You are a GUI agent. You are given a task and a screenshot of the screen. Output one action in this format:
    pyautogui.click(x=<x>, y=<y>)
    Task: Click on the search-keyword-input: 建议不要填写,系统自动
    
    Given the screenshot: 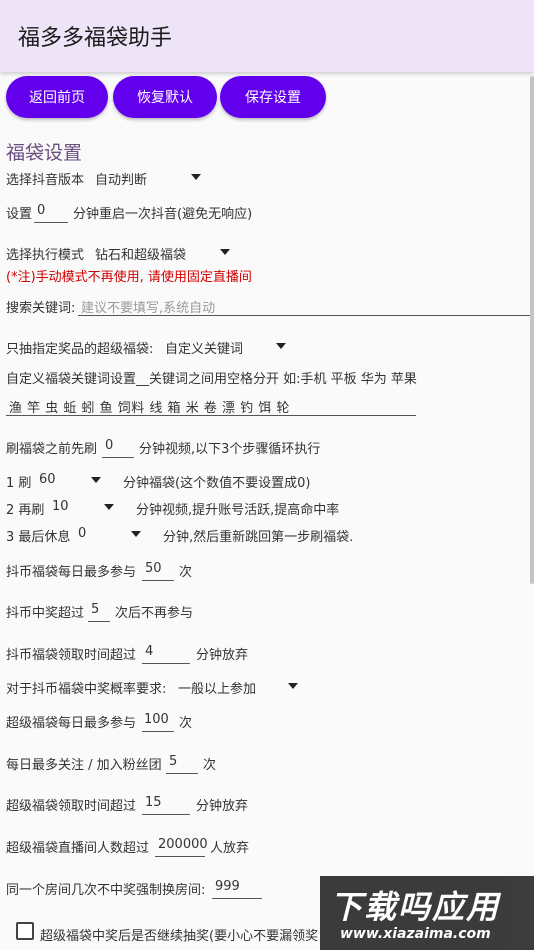 What is the action you would take?
    pyautogui.click(x=304, y=305)
    